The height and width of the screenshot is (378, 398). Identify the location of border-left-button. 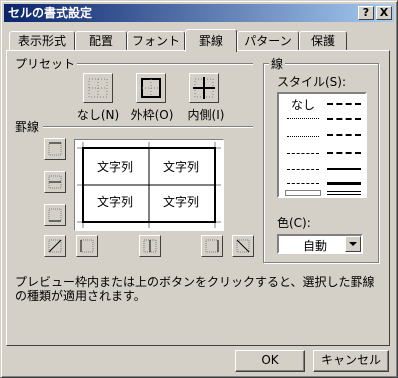
(87, 246).